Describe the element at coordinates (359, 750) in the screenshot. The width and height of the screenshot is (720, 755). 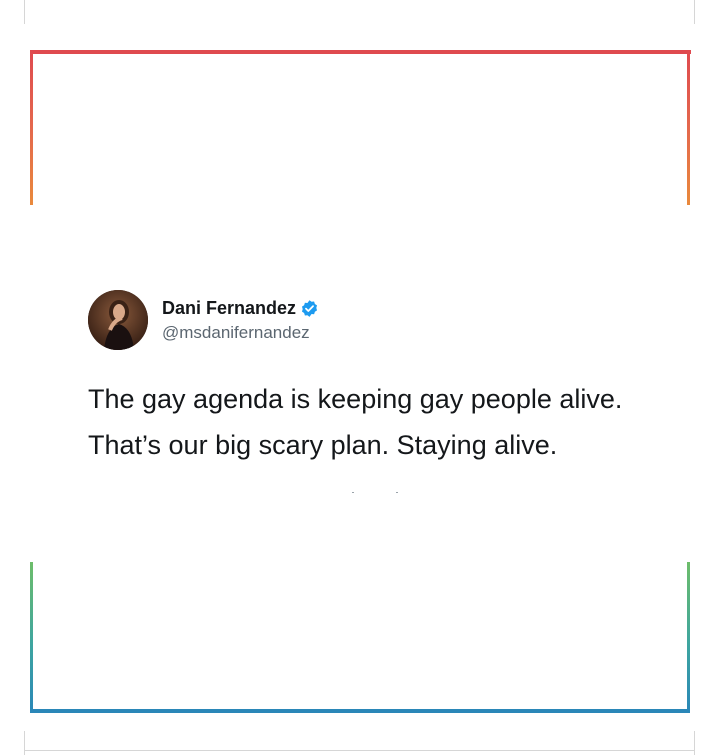
I see `page-edge-bottom` at that location.